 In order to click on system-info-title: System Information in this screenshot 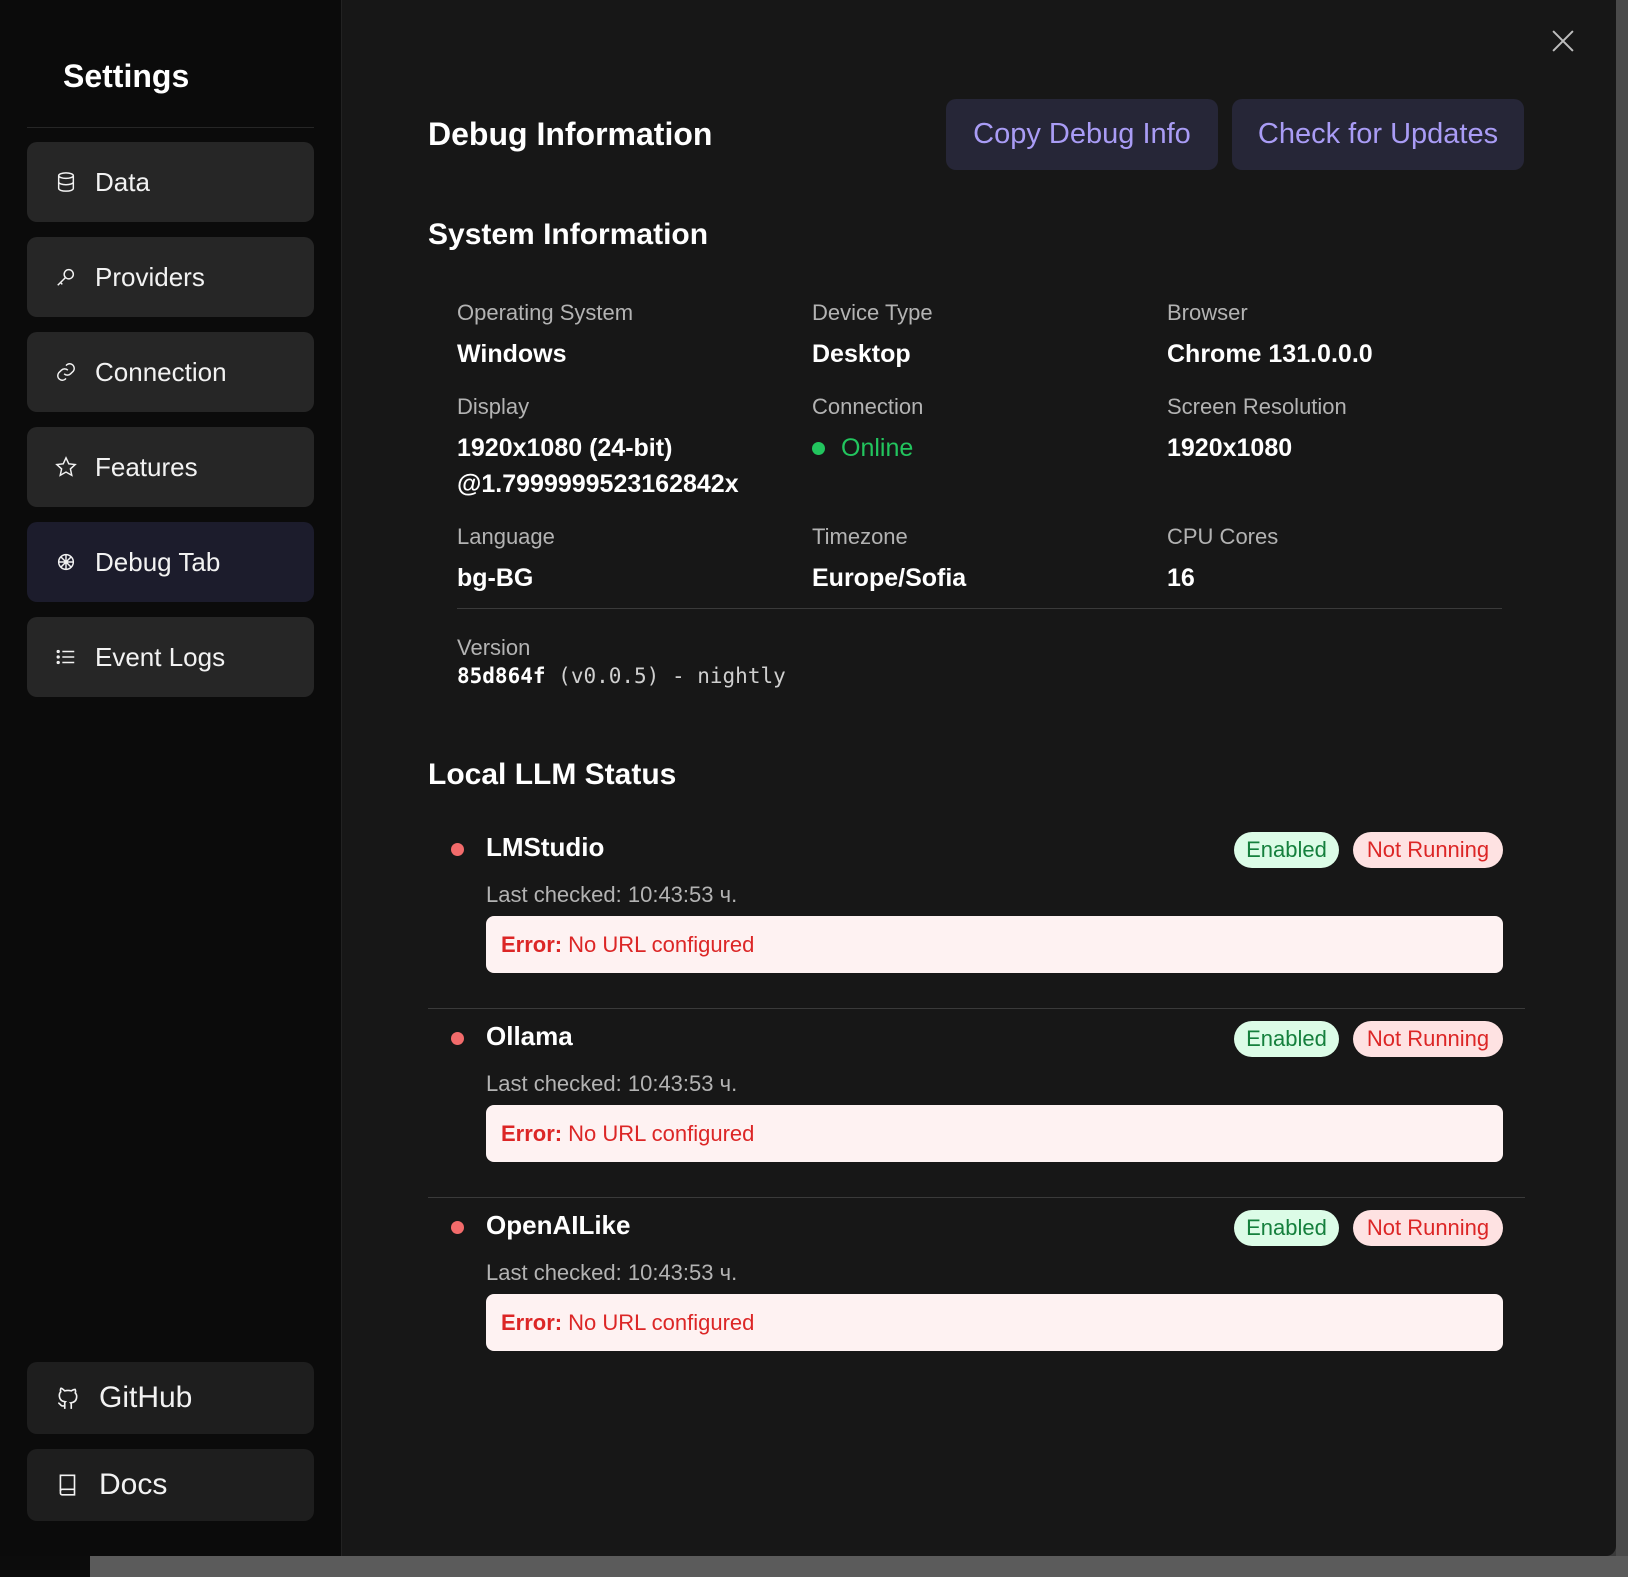, I will do `click(568, 234)`.